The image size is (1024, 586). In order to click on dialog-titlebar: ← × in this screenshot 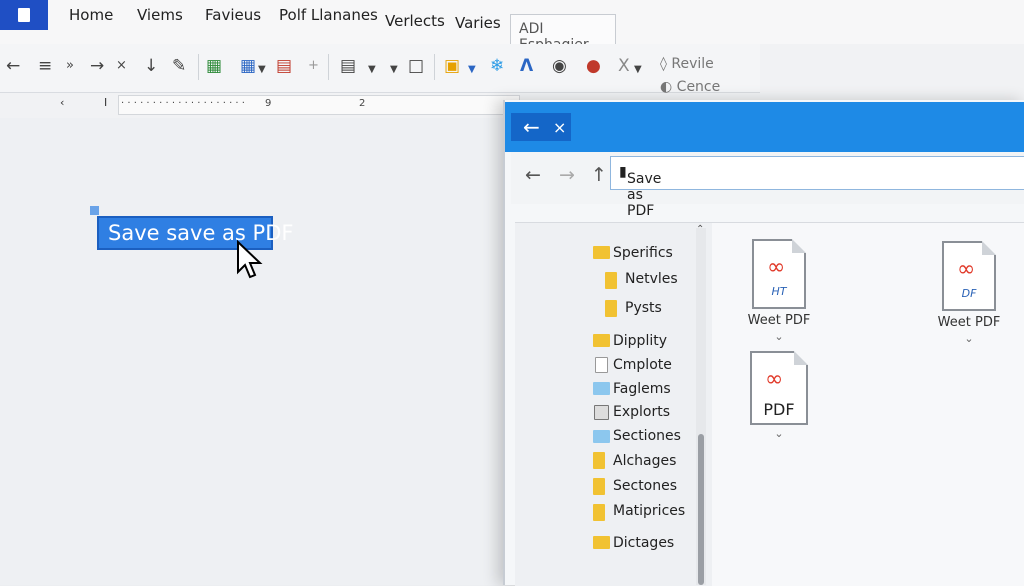, I will do `click(764, 127)`.